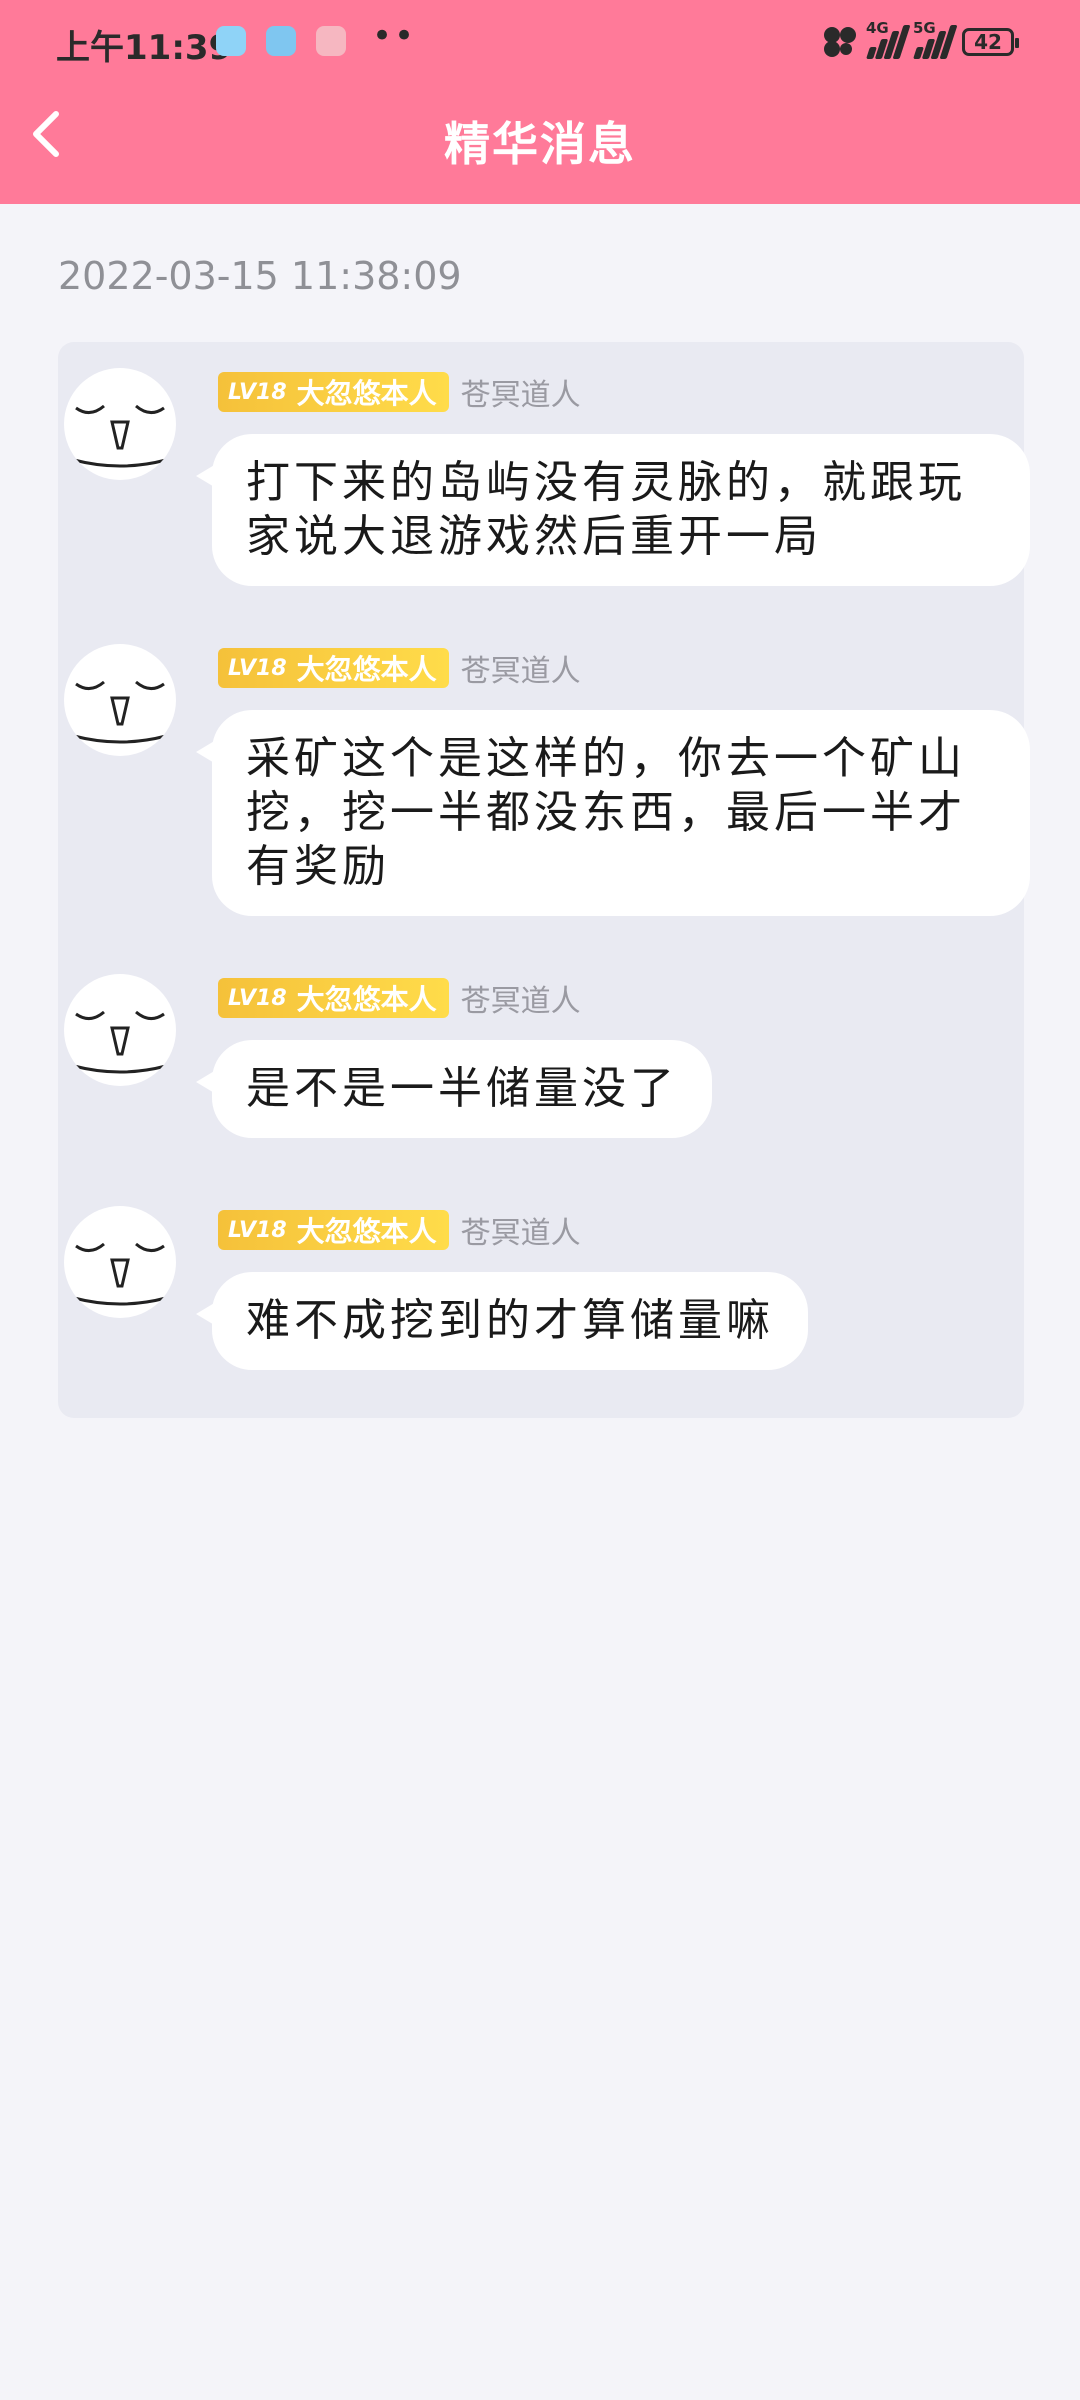 The width and height of the screenshot is (1080, 2400). I want to click on pig-app-icon, so click(331, 41).